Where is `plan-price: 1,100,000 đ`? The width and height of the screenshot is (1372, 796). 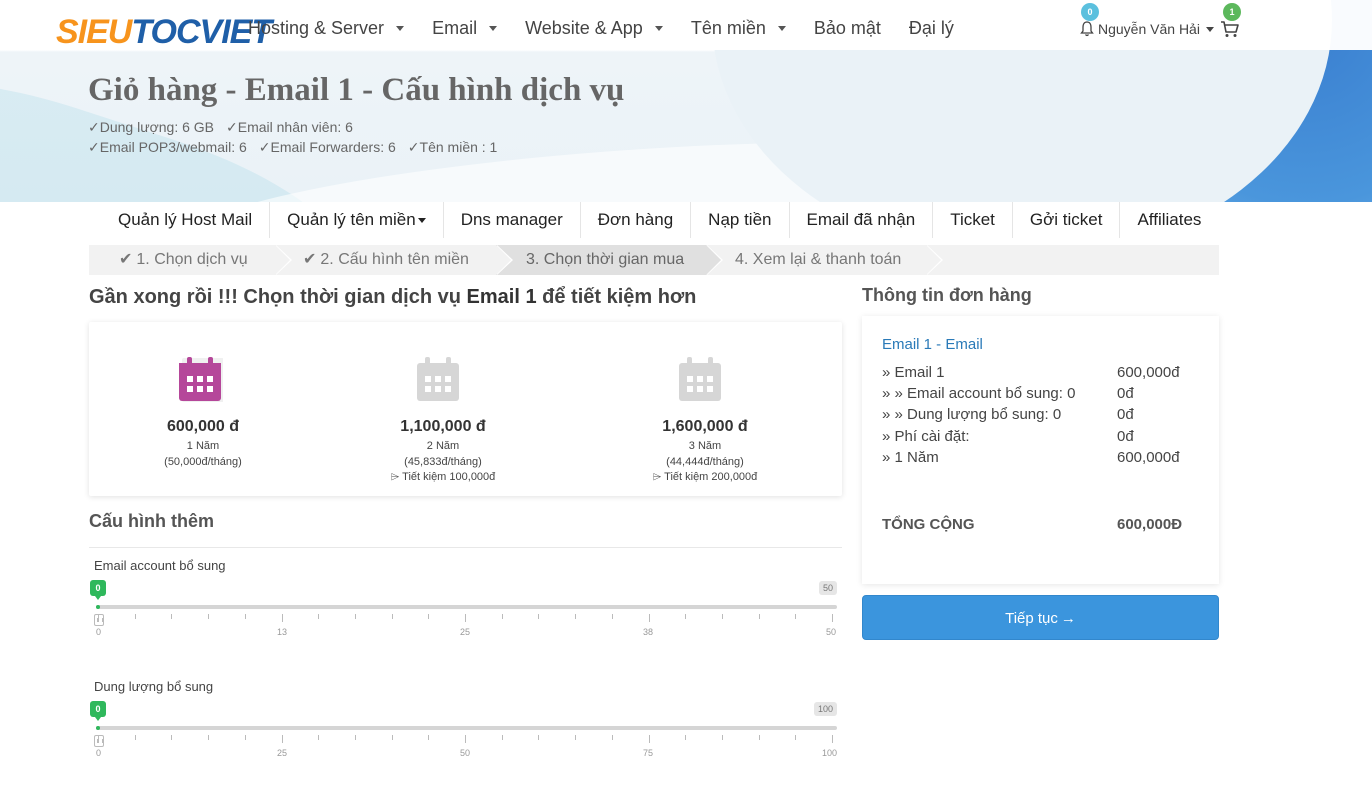 plan-price: 1,100,000 đ is located at coordinates (443, 426).